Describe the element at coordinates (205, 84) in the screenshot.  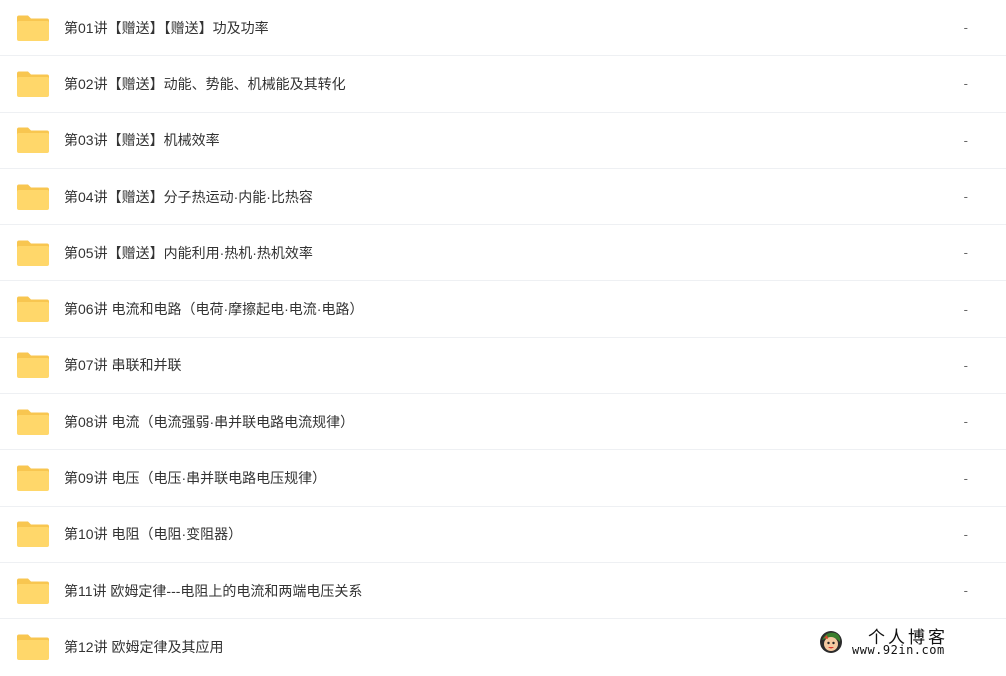
I see `folder-name: 第02讲【赠送】动能、势能、机械能及其转化` at that location.